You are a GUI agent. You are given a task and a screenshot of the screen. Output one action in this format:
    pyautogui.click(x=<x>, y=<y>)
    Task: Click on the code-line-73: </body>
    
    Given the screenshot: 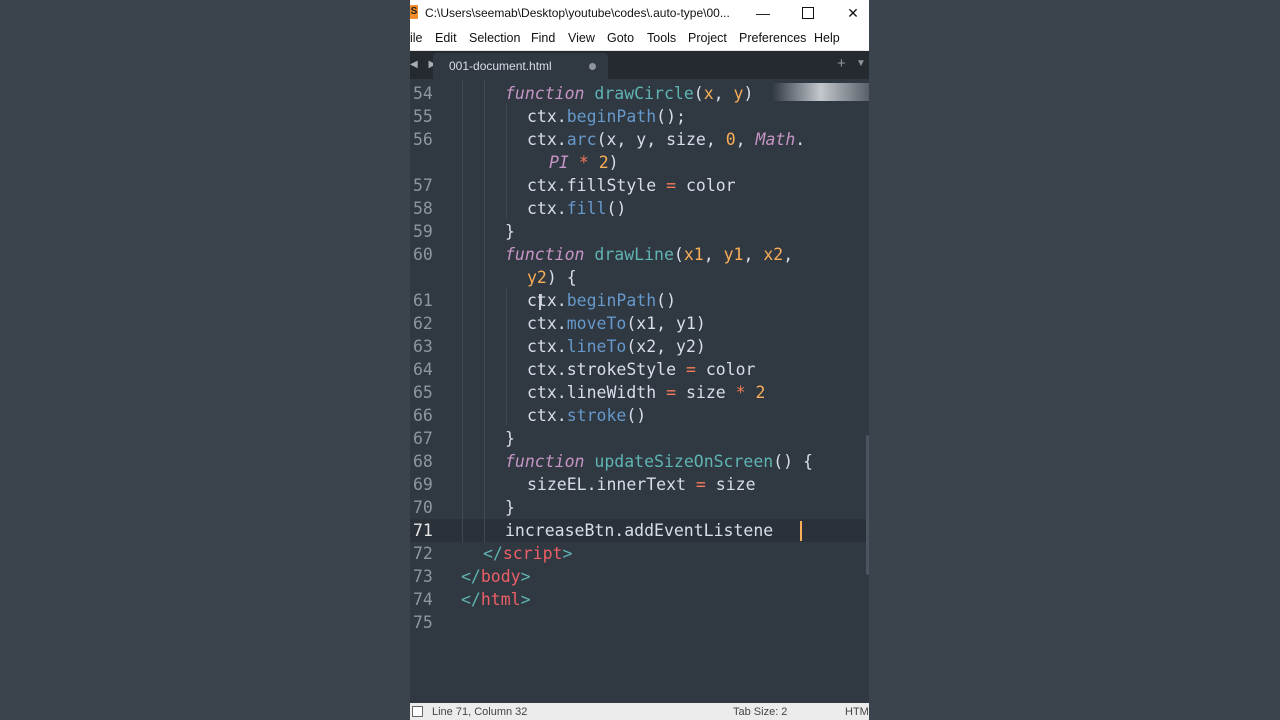 What is the action you would take?
    pyautogui.click(x=496, y=576)
    